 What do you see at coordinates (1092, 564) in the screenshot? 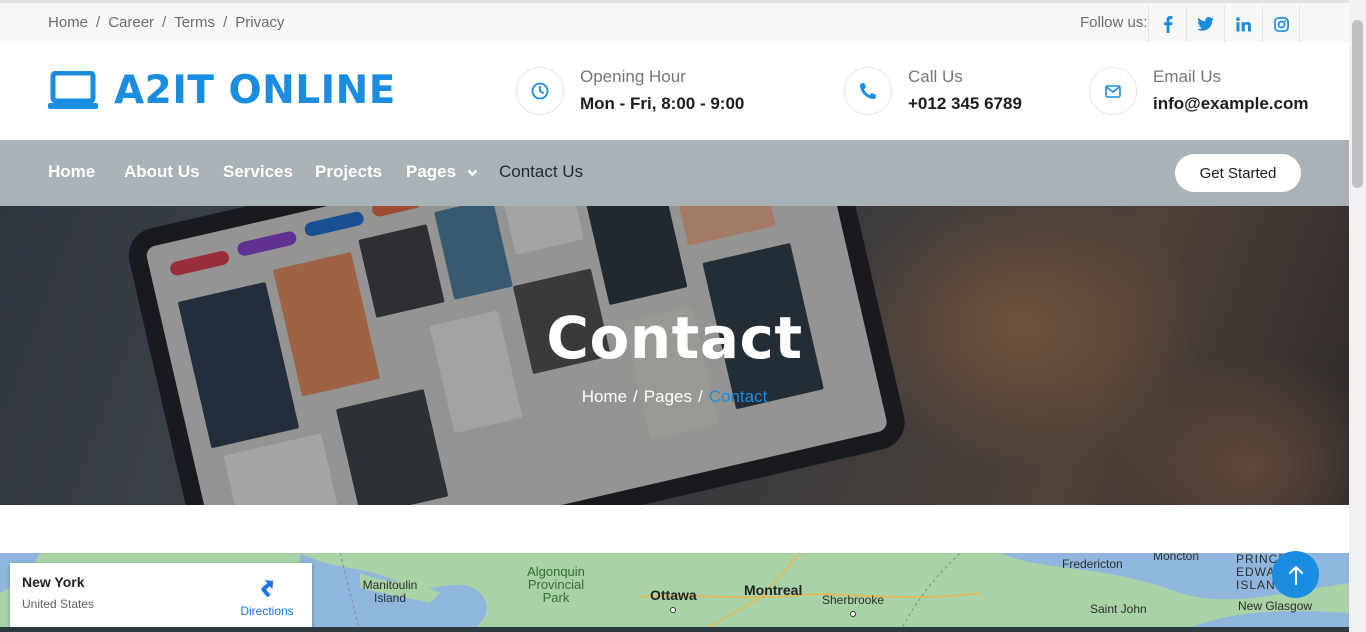
I see `map-label-fredericton: Fredericton` at bounding box center [1092, 564].